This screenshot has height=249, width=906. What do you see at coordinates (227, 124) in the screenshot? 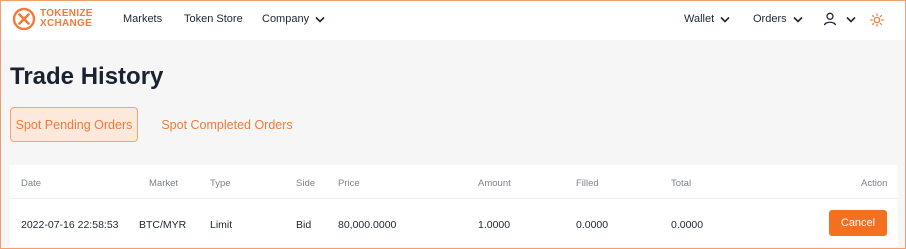
I see `tab-spot-completed-orders: Spot Completed Orders` at bounding box center [227, 124].